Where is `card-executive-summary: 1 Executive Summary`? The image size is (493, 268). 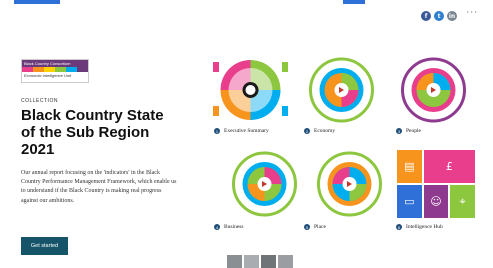 card-executive-summary: 1 Executive Summary is located at coordinates (241, 131).